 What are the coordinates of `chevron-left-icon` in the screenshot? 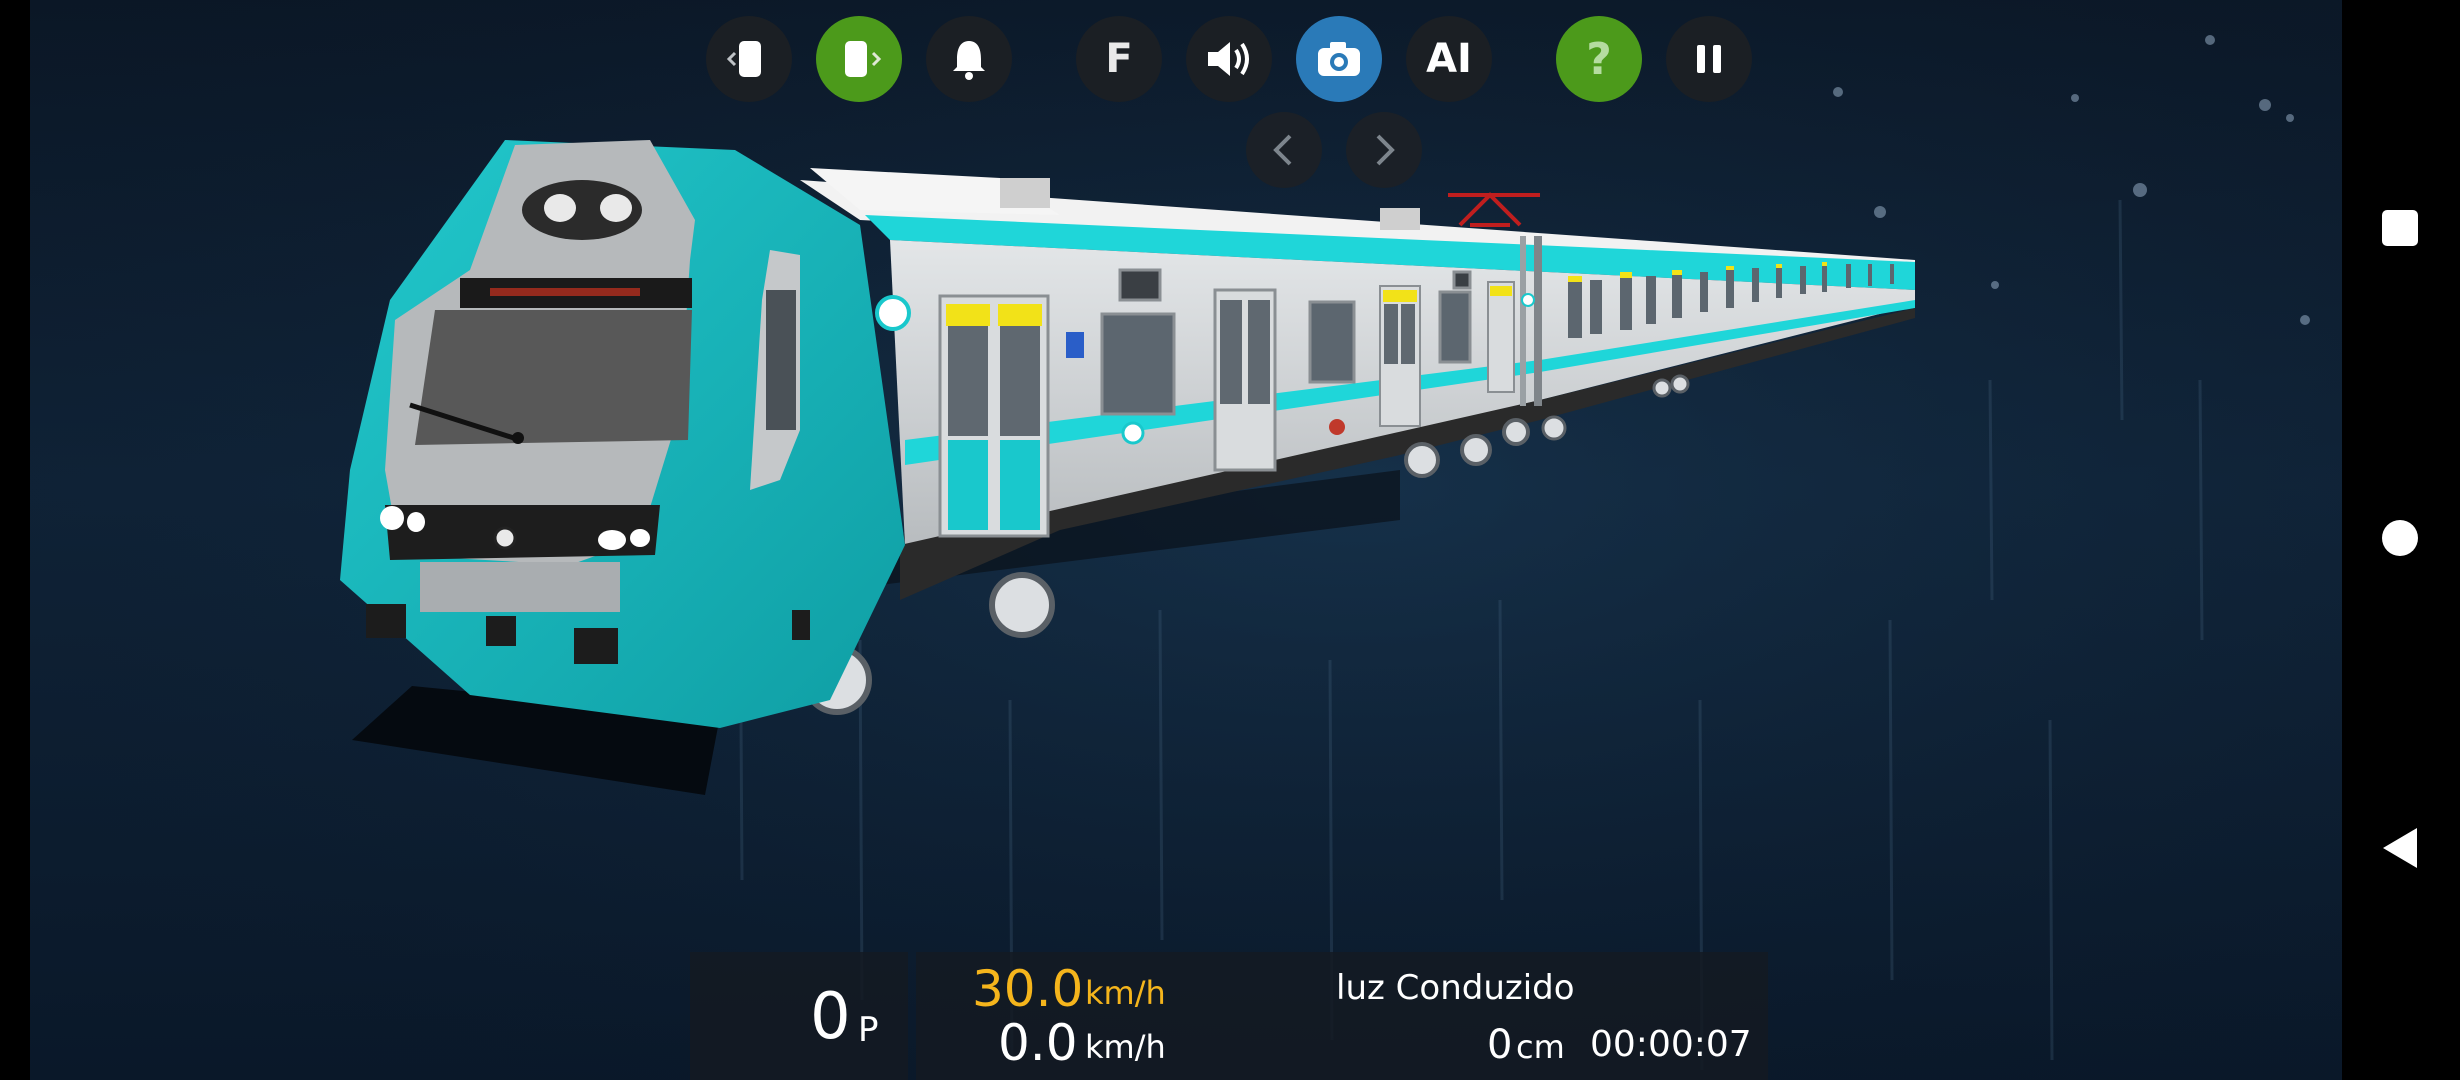 It's located at (1282, 150).